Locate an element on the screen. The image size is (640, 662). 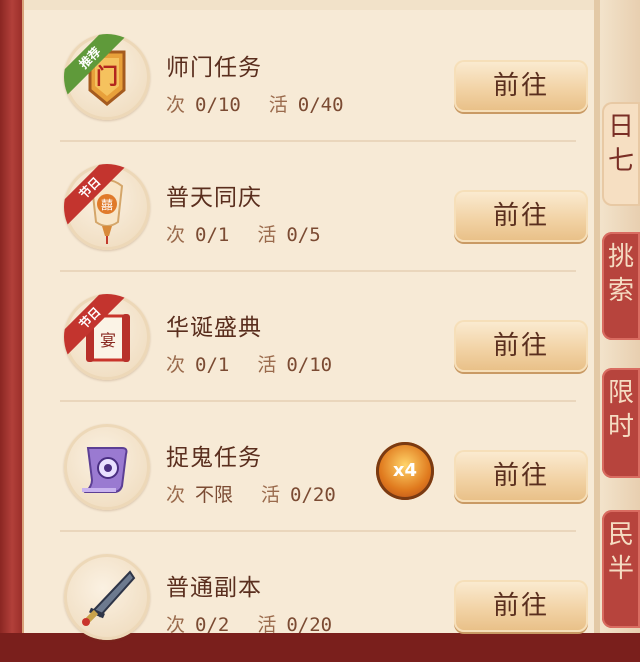
lantern-icon: 囍 节日 is located at coordinates (107, 207).